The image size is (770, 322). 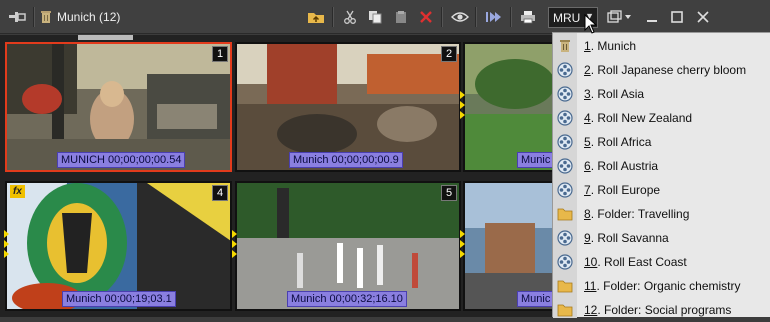 I want to click on clip-thumbnail-4: fx 4 Munich 00;00;19;03.1, so click(x=118, y=246).